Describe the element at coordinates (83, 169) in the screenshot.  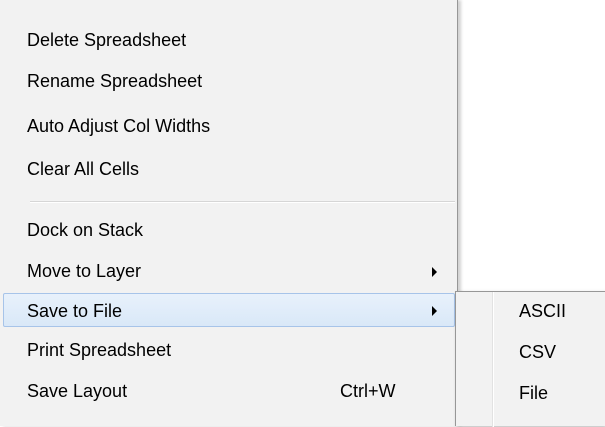
I see `menu-item-label: Clear All Cells` at that location.